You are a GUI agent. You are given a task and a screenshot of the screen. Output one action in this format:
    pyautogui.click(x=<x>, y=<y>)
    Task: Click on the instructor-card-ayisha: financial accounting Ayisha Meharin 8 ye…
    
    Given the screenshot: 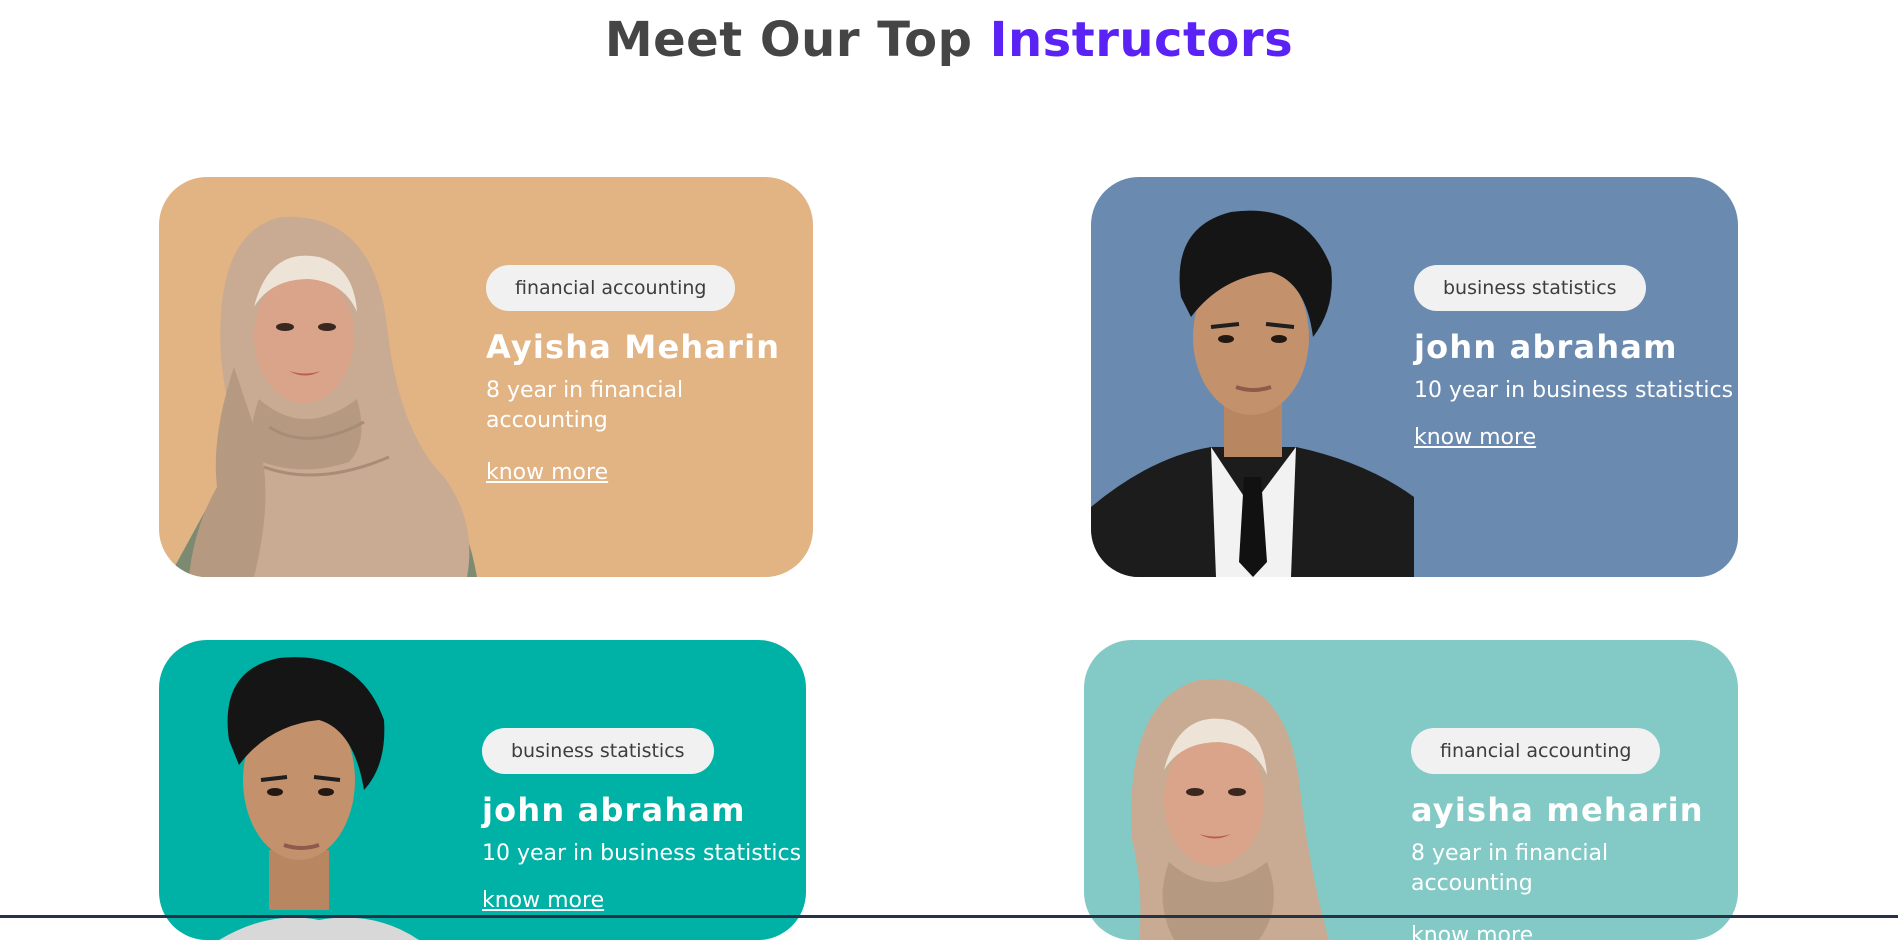 What is the action you would take?
    pyautogui.click(x=486, y=377)
    